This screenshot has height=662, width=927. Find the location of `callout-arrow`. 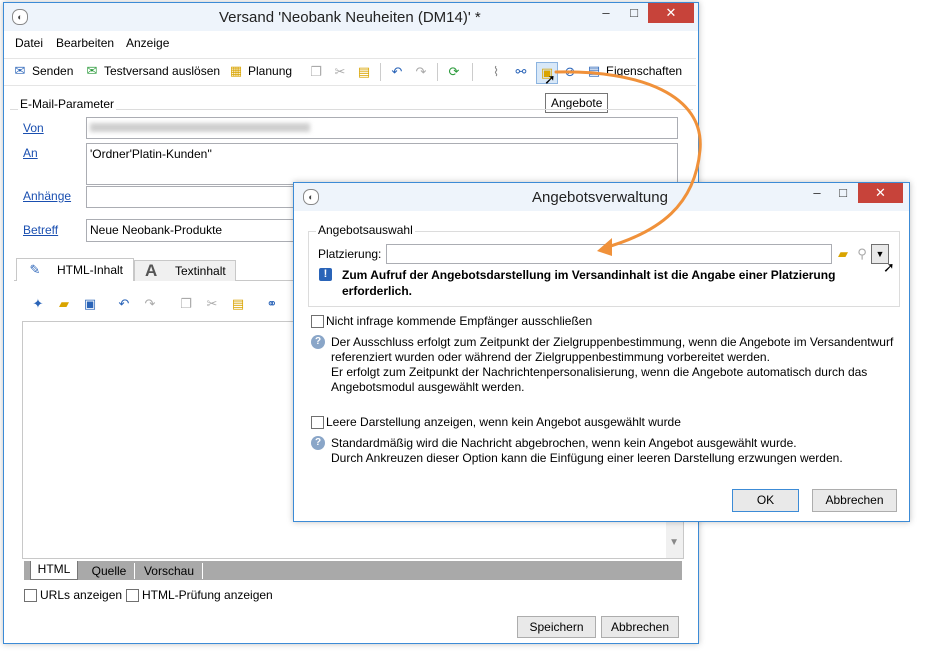

callout-arrow is located at coordinates (628, 163).